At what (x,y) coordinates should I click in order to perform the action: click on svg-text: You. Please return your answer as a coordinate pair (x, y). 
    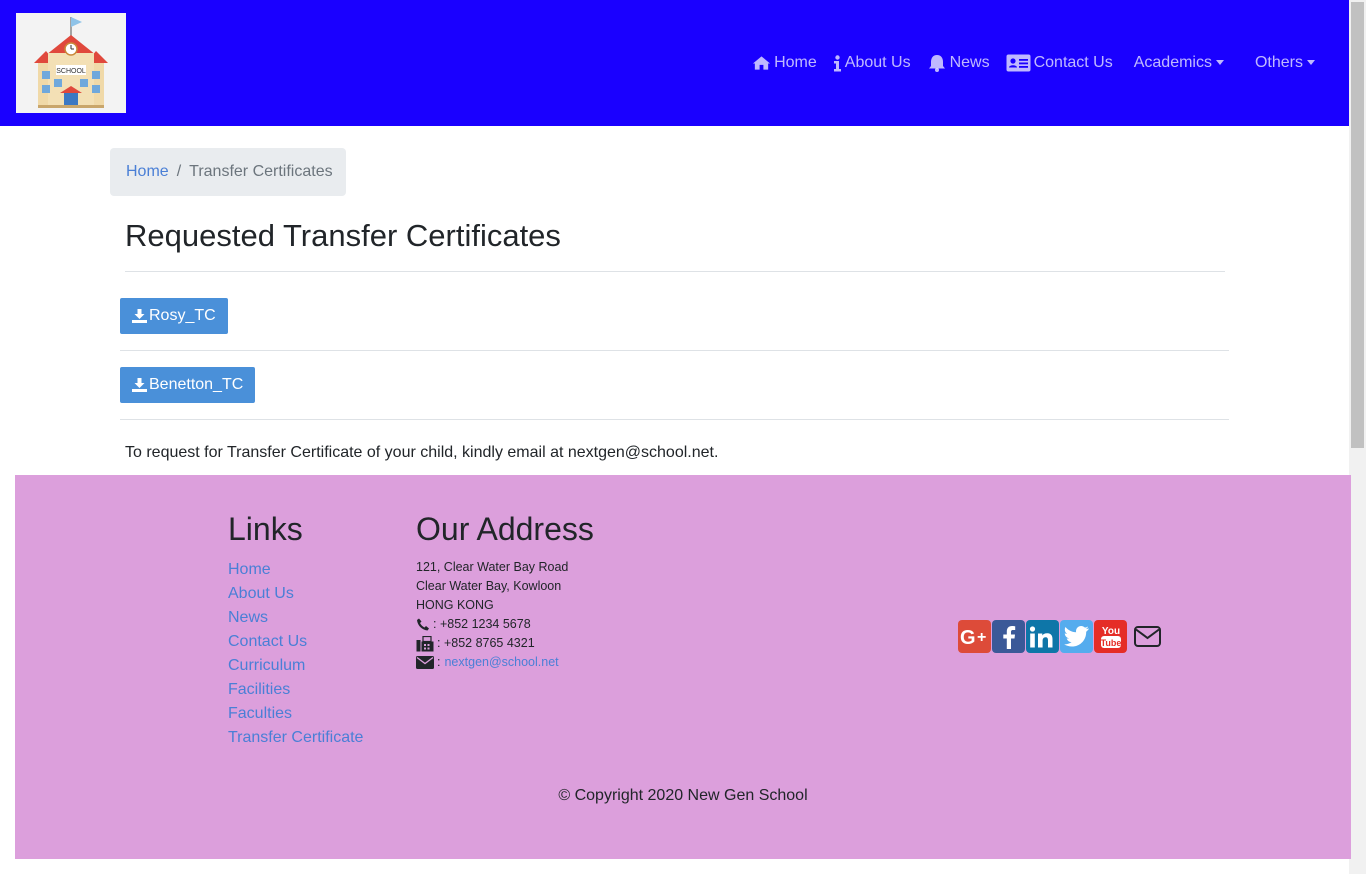
    Looking at the image, I should click on (1110, 631).